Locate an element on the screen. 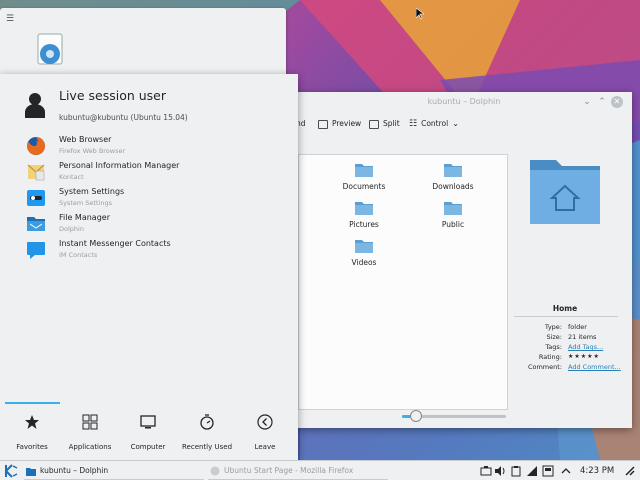 The height and width of the screenshot is (480, 640). size-value: 21 items is located at coordinates (582, 337).